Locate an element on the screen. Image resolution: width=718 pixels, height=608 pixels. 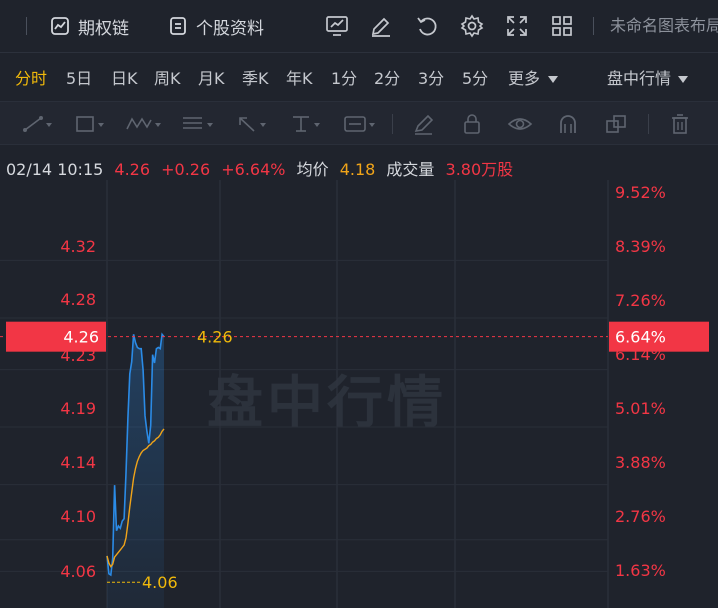
fullscreen-button is located at coordinates (517, 26).